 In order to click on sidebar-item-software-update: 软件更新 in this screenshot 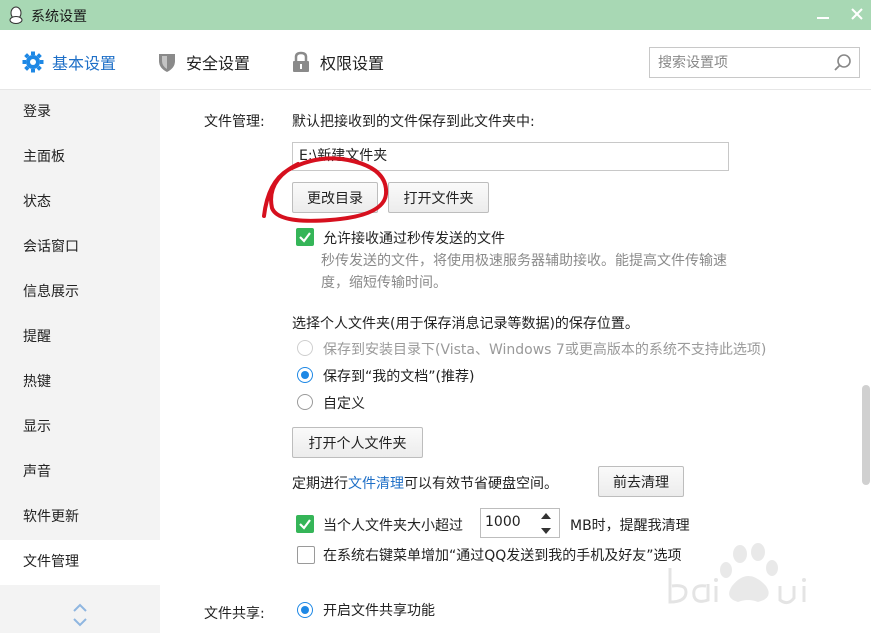, I will do `click(80, 517)`.